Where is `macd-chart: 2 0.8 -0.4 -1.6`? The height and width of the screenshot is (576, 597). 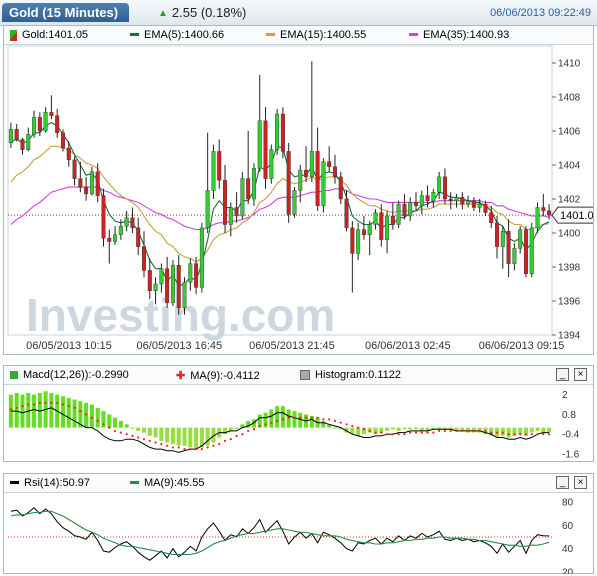
macd-chart: 2 0.8 -0.4 -1.6 is located at coordinates (298, 423).